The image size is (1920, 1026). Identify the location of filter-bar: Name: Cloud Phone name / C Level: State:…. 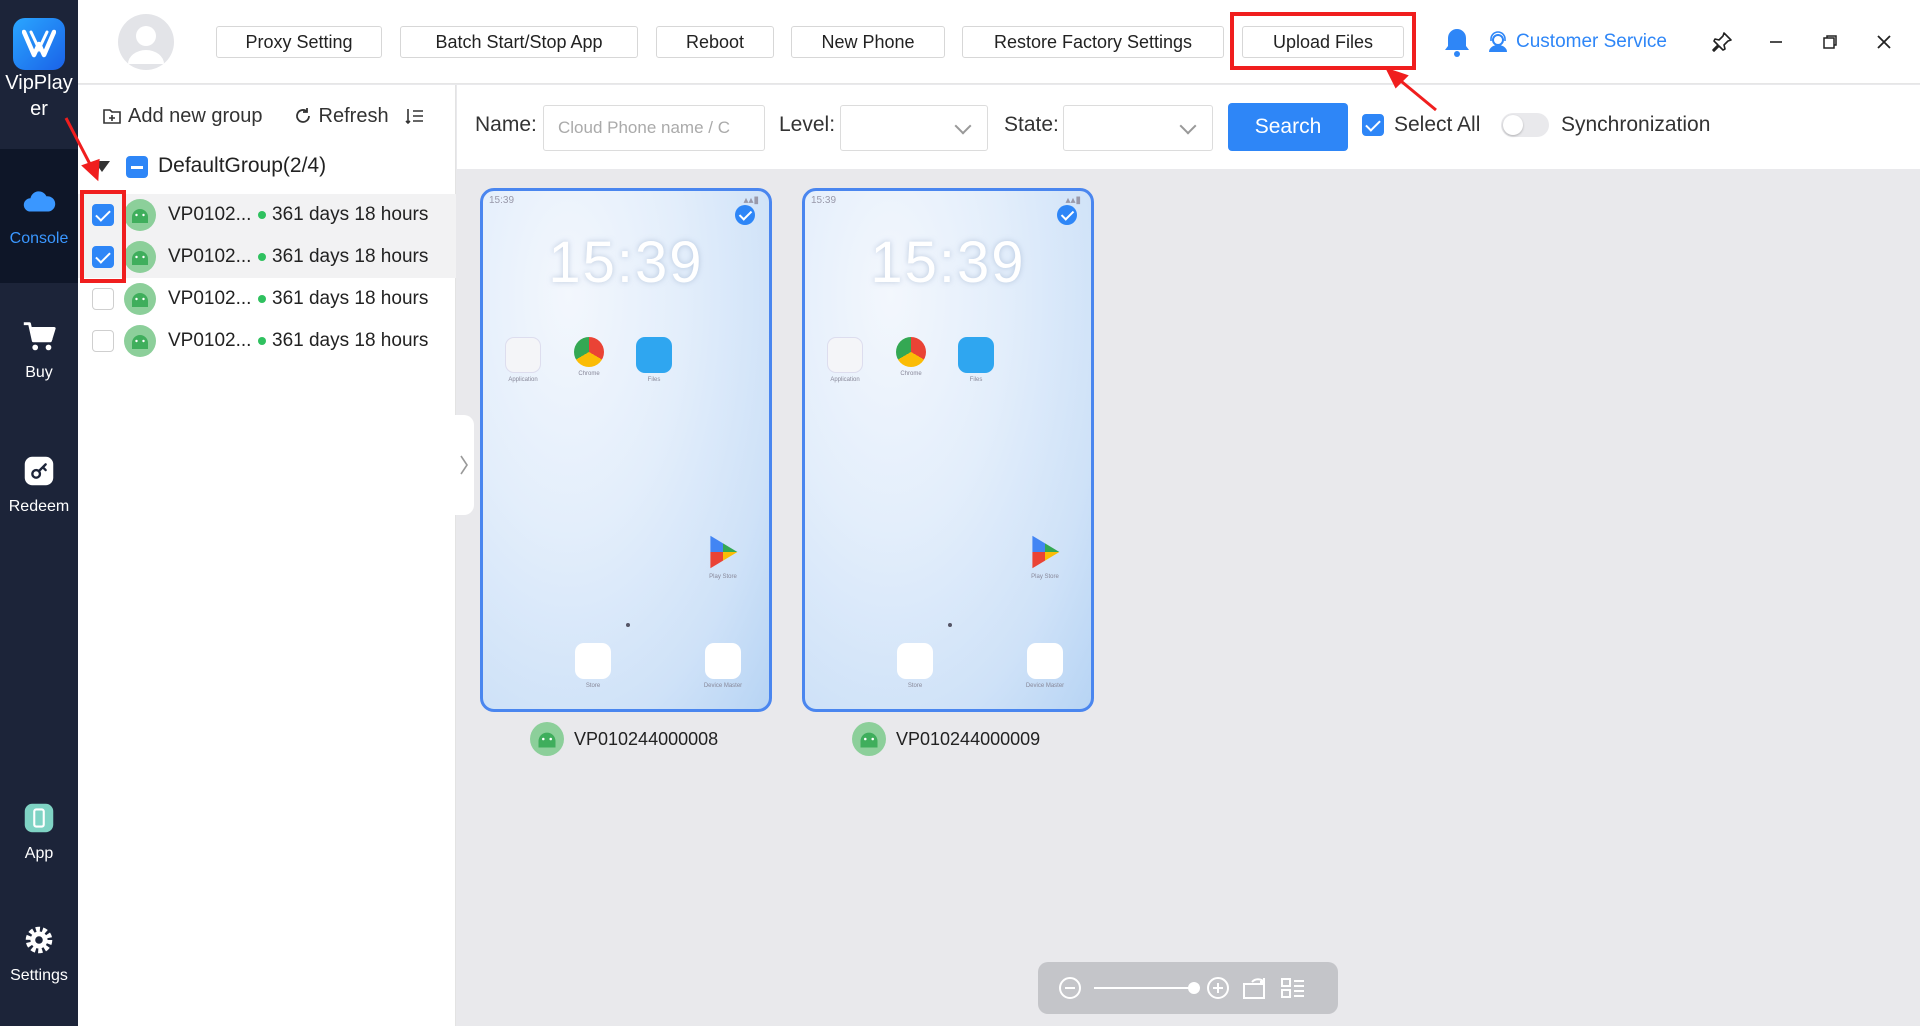
(1188, 127).